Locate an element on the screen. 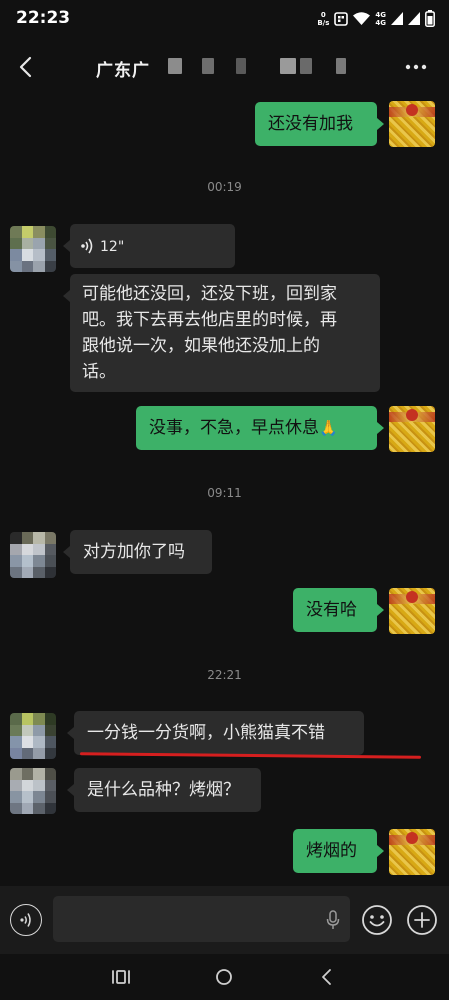 This screenshot has height=1000, width=449. net-speed: 0 B/s is located at coordinates (323, 19).